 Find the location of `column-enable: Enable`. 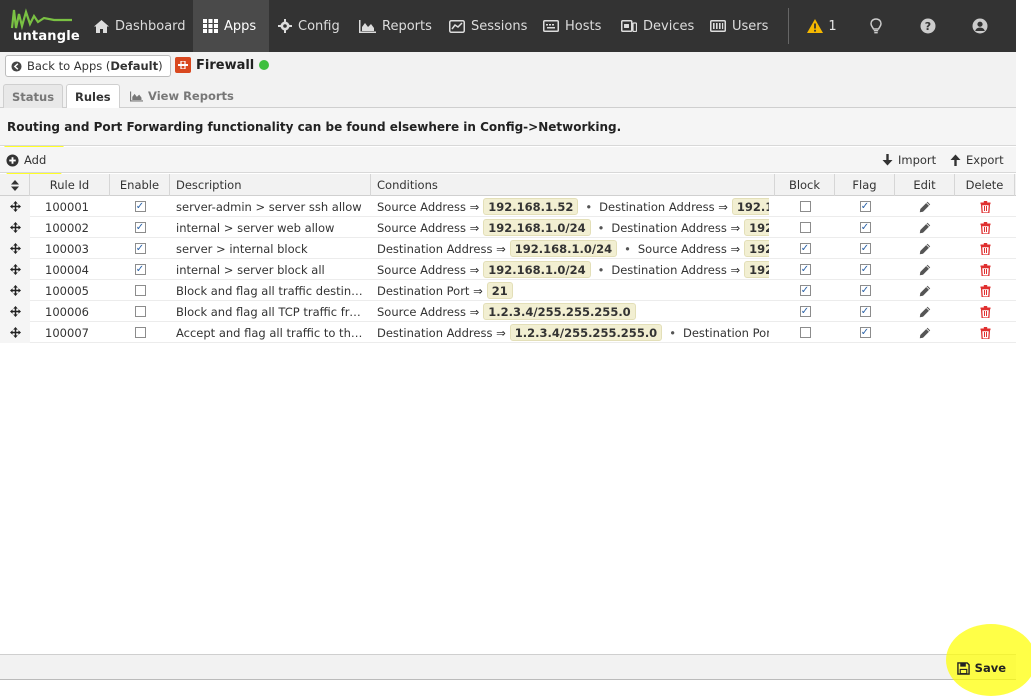

column-enable: Enable is located at coordinates (140, 185).